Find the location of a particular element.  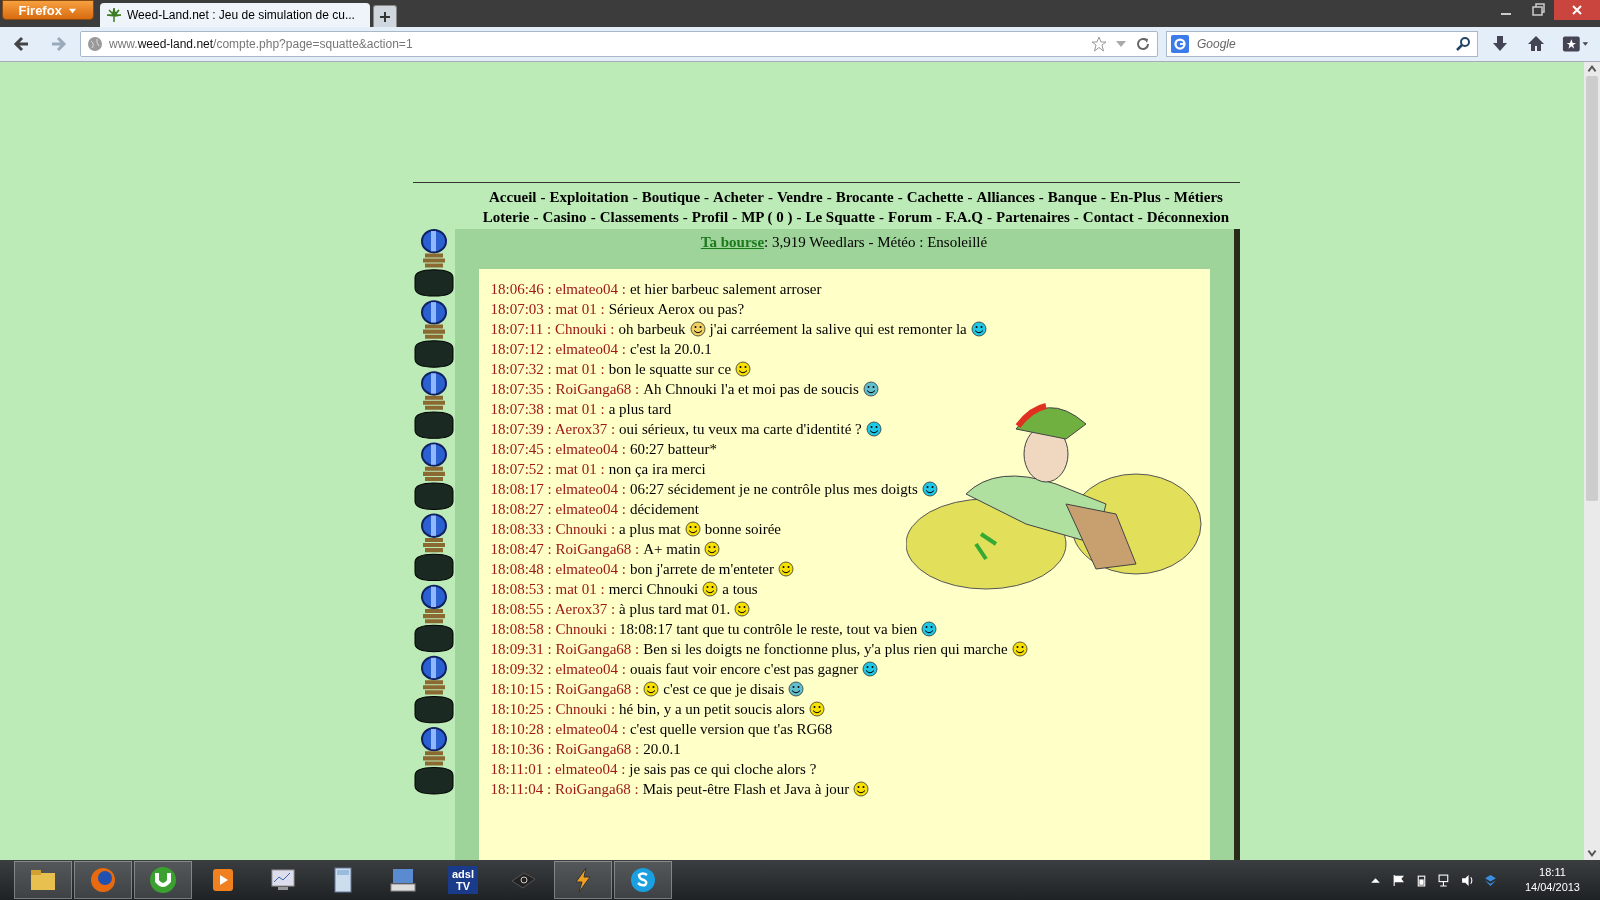

search-field: Google is located at coordinates (1322, 44).